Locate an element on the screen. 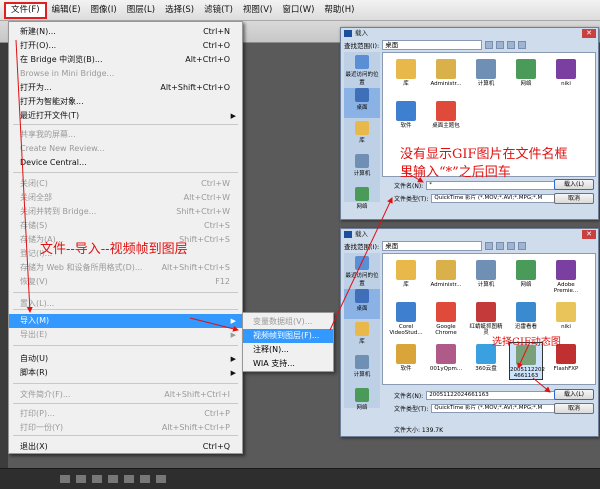 This screenshot has height=489, width=600. annotation-path: 文件--导入--视频帧到图层 is located at coordinates (114, 249).